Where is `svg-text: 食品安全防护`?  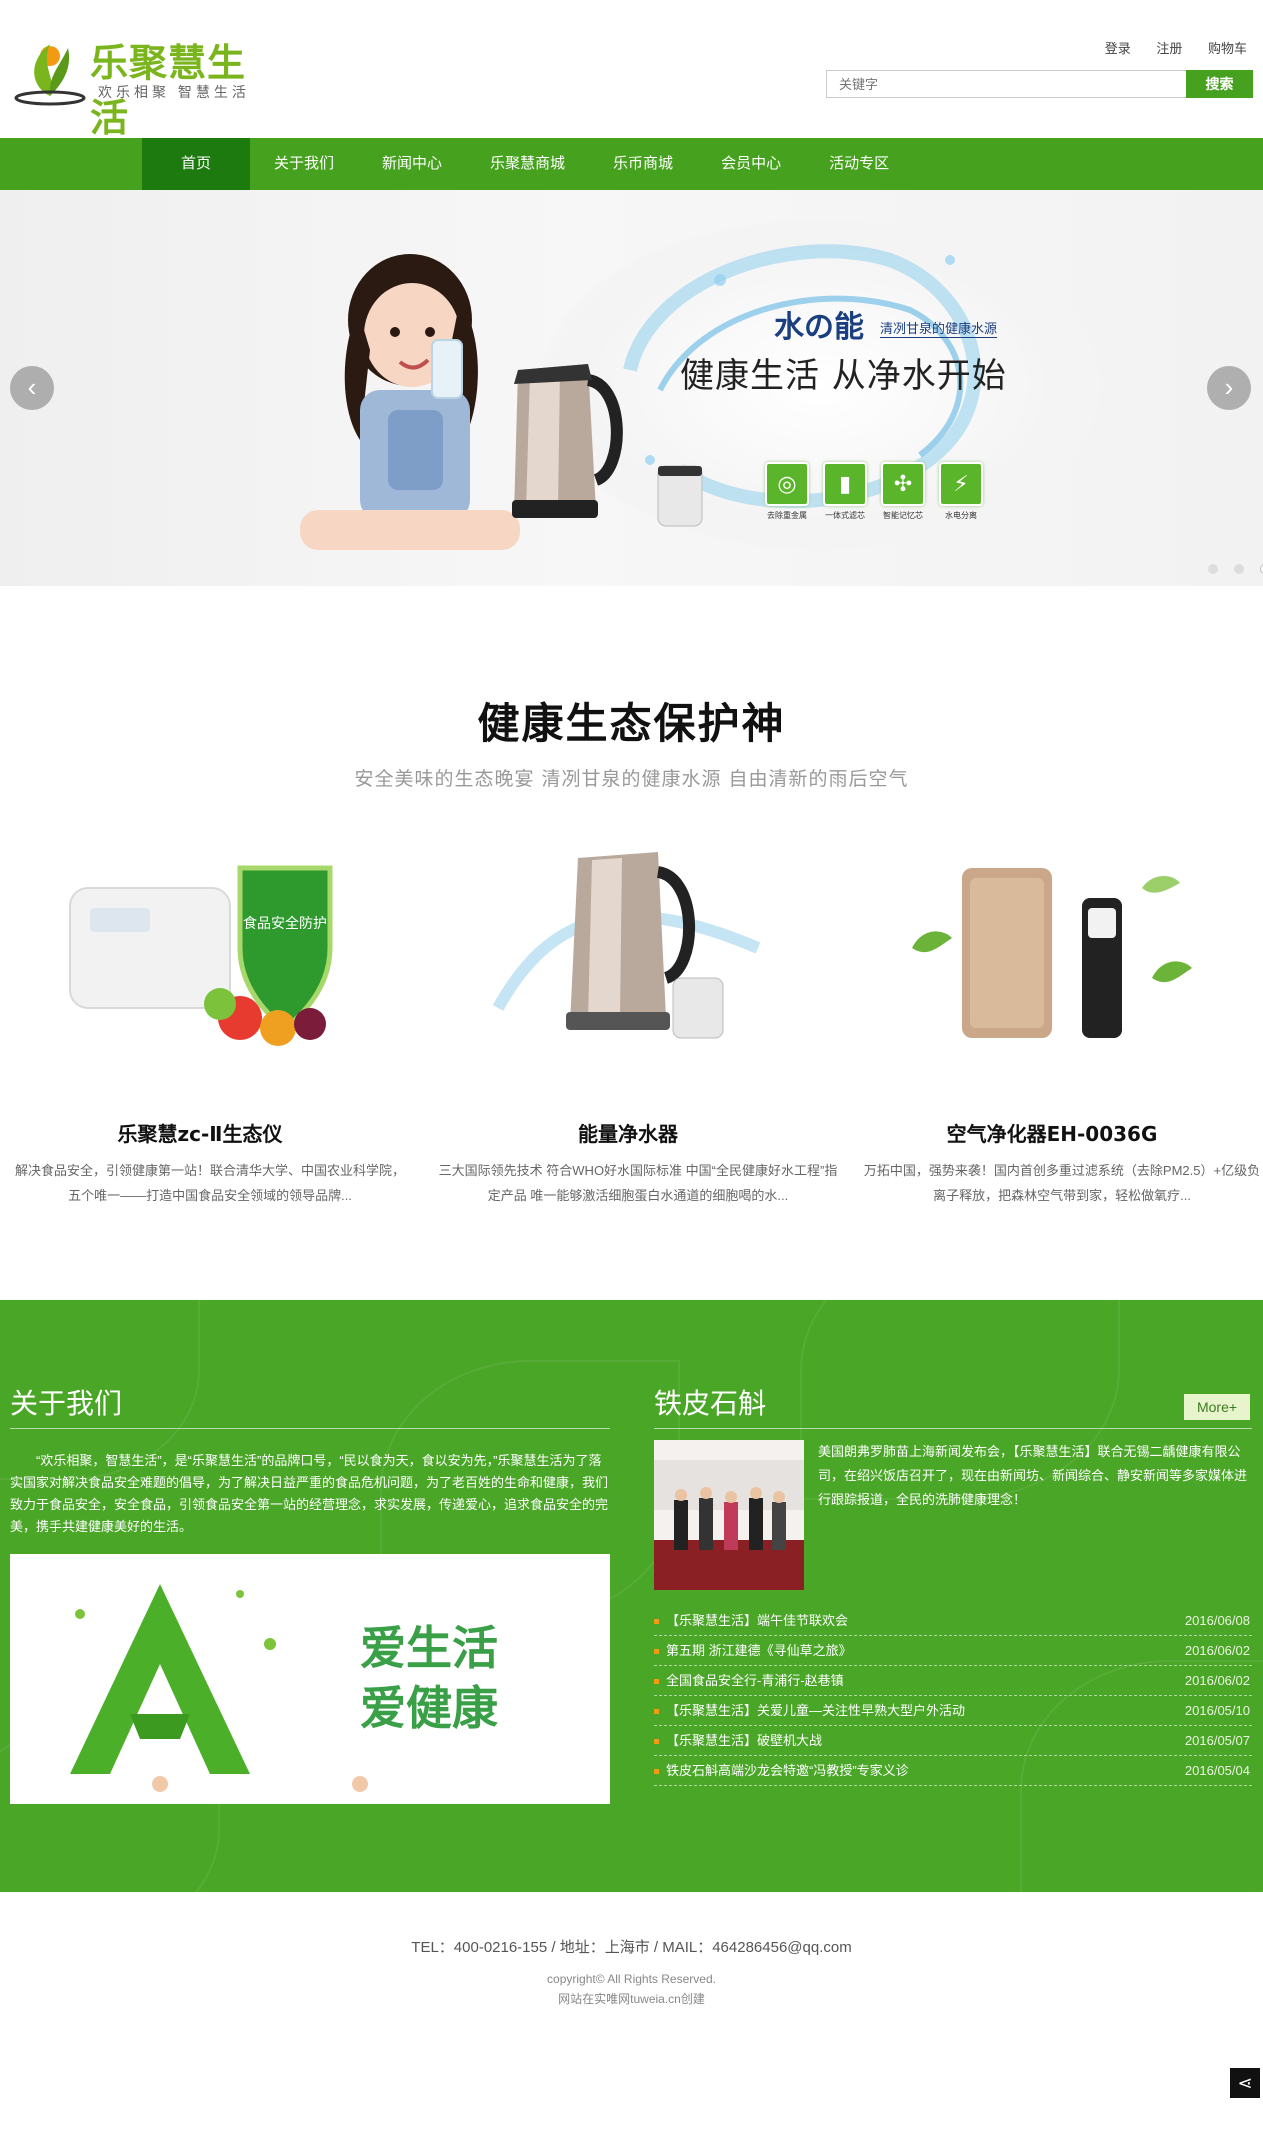 svg-text: 食品安全防护 is located at coordinates (285, 923).